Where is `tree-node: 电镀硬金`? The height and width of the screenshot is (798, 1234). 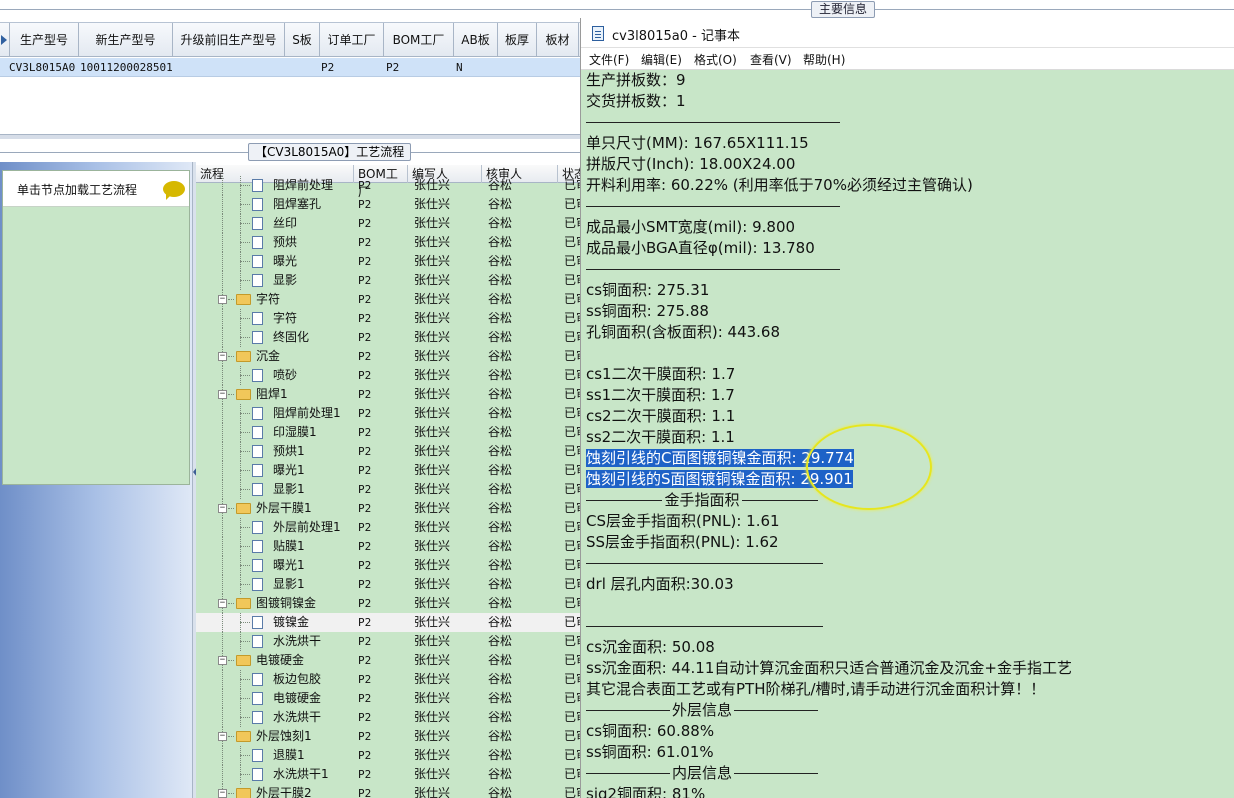 tree-node: 电镀硬金 is located at coordinates (275, 698).